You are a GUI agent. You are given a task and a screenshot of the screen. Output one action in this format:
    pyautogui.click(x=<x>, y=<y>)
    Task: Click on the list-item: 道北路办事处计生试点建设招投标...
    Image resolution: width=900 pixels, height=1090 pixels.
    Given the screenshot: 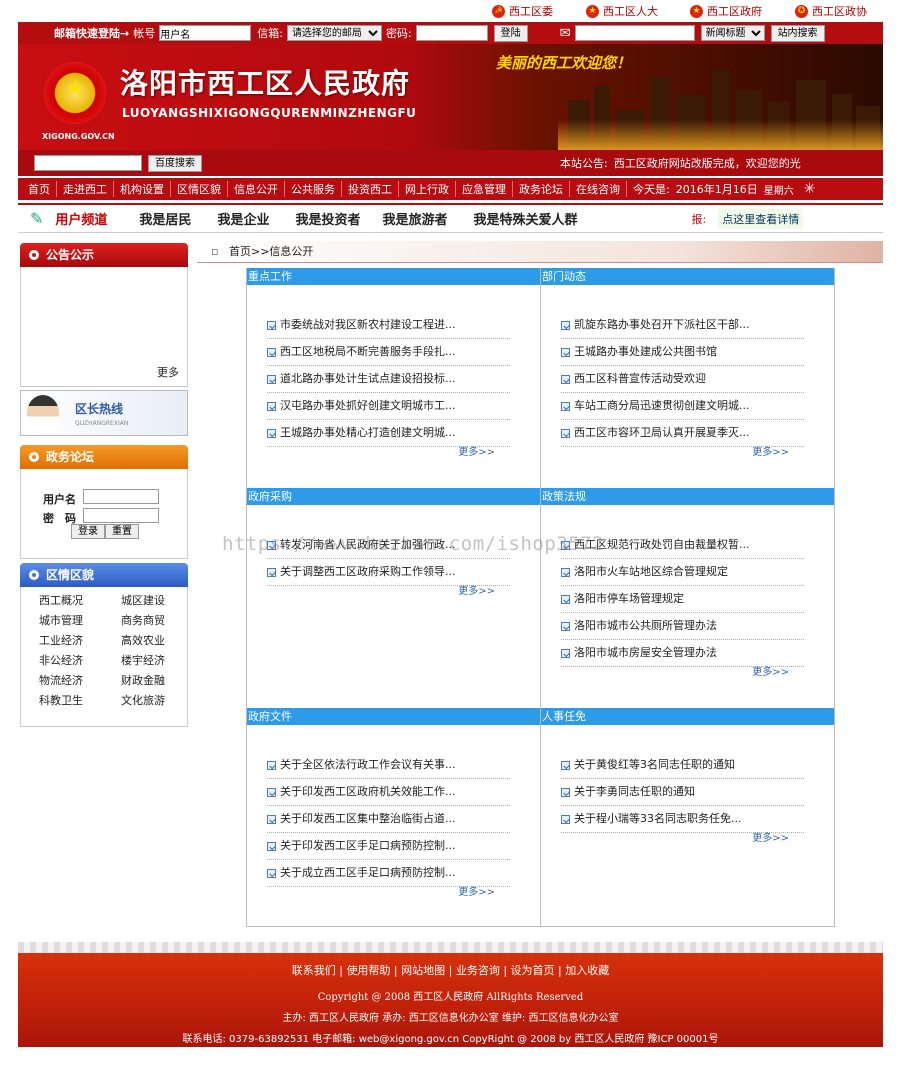 What is the action you would take?
    pyautogui.click(x=388, y=379)
    